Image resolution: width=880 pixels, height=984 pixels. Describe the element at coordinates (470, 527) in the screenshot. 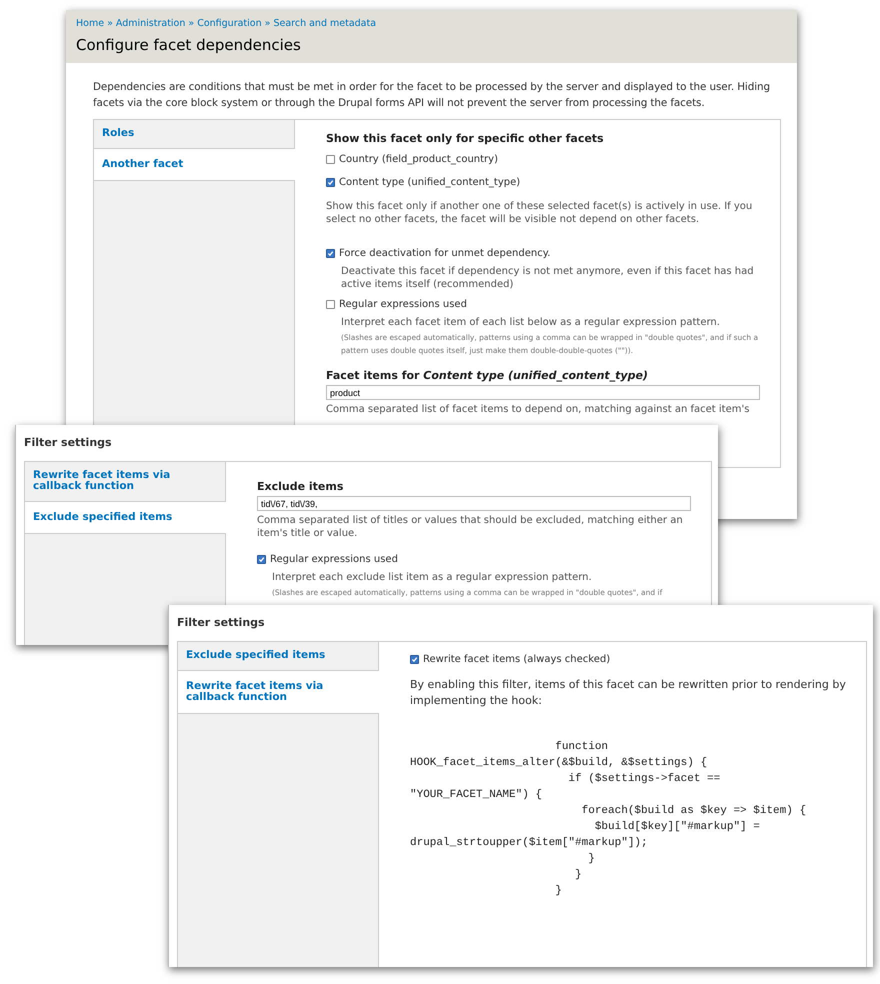

I see `field-description: Comma separated list of titles or values that should be excluded, matching either an item's title or value.` at that location.